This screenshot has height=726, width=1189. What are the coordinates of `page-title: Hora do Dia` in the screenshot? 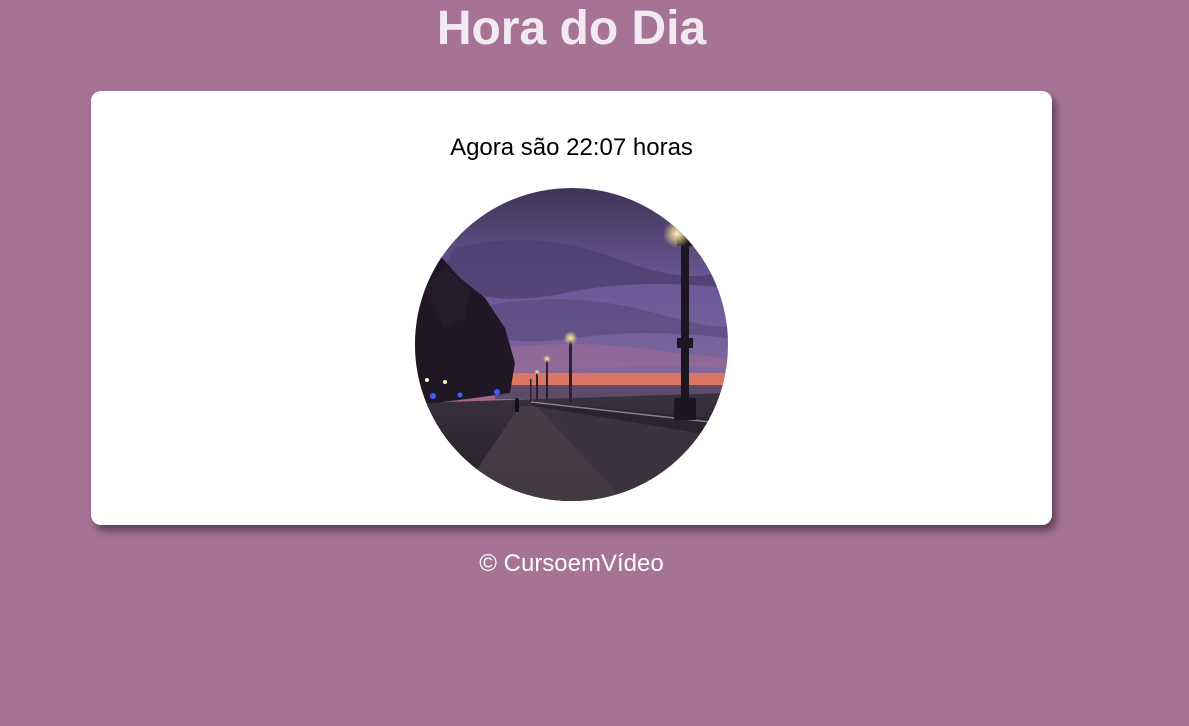 It's located at (571, 28).